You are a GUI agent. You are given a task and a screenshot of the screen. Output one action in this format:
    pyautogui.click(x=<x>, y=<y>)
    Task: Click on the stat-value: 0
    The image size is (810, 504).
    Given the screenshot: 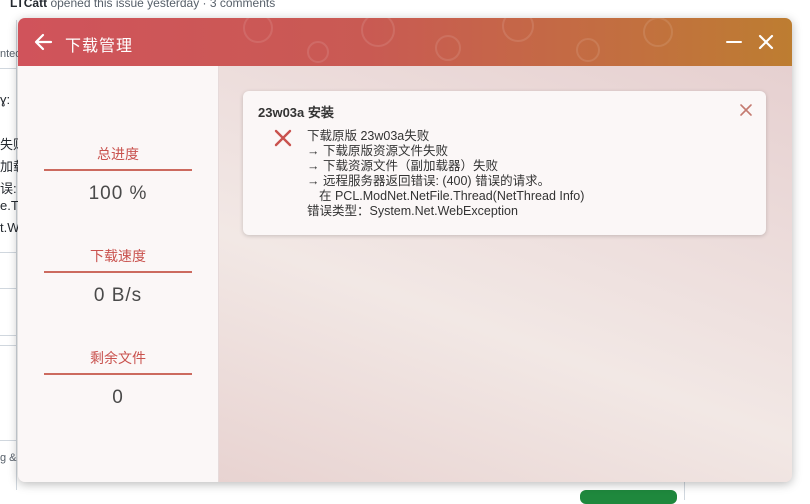 What is the action you would take?
    pyautogui.click(x=118, y=397)
    